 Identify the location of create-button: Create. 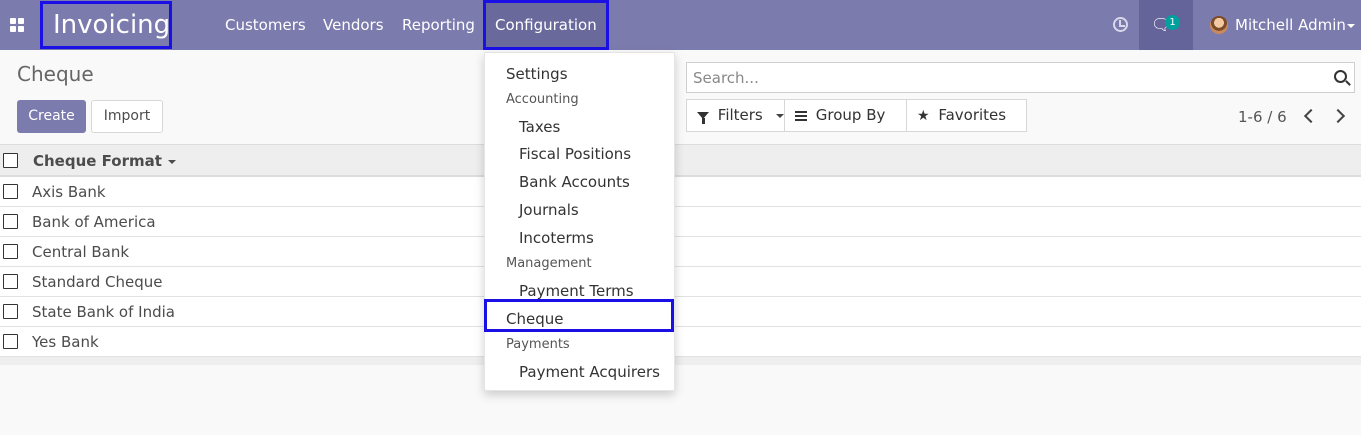
(51, 116).